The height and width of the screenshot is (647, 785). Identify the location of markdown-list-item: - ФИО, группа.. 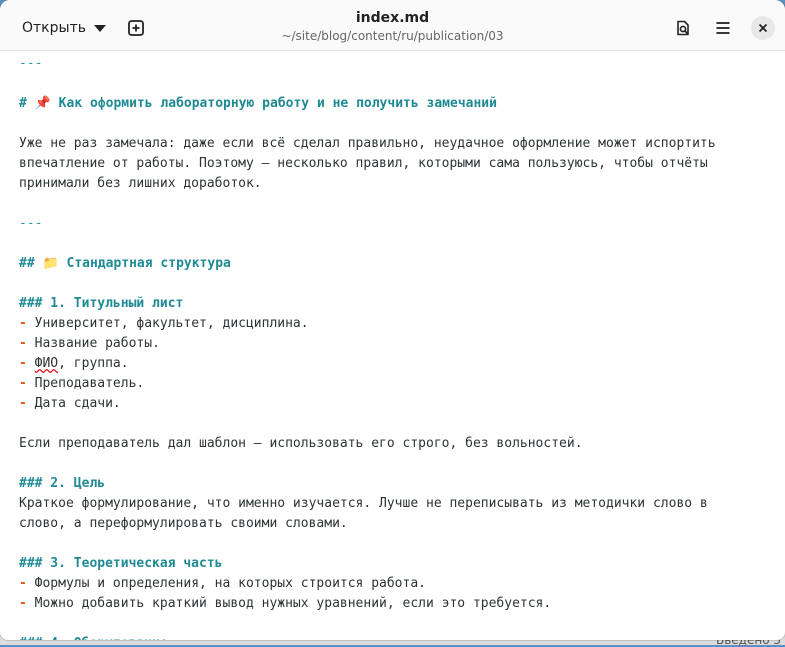
(74, 364).